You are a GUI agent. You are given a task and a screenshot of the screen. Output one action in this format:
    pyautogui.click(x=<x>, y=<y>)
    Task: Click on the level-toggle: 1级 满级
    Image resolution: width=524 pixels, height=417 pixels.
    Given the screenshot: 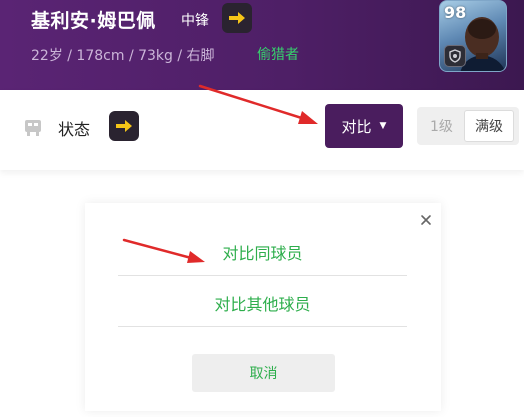 What is the action you would take?
    pyautogui.click(x=468, y=126)
    